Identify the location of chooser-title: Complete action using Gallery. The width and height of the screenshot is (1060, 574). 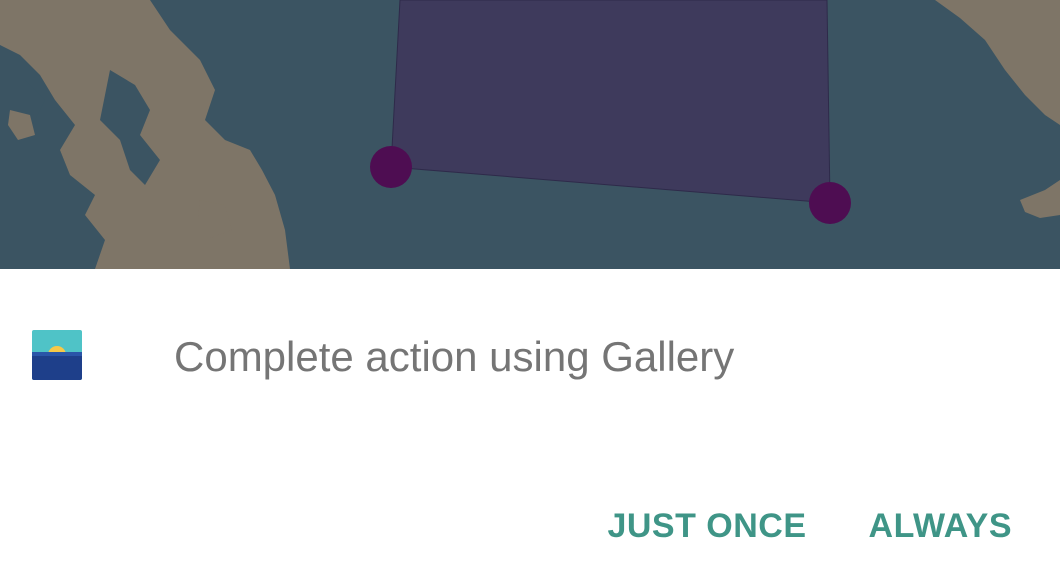
(454, 356).